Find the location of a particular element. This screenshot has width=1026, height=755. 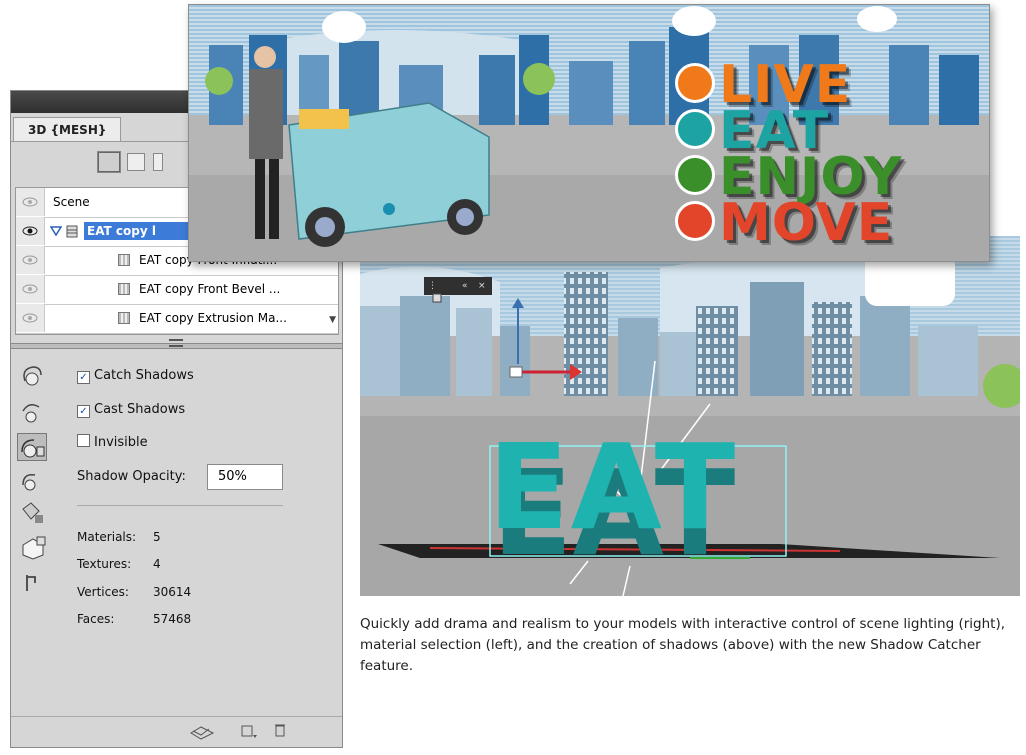

mesh-icon is located at coordinates (72, 231).